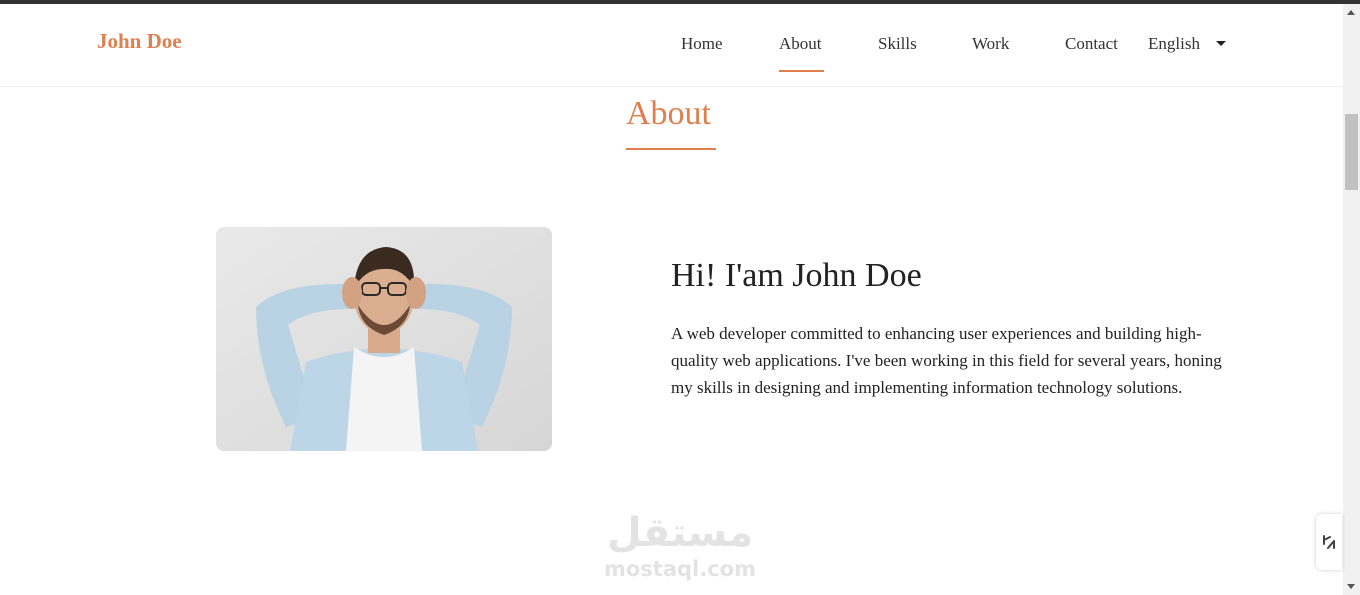  I want to click on scrollbar-thumb, so click(1351, 152).